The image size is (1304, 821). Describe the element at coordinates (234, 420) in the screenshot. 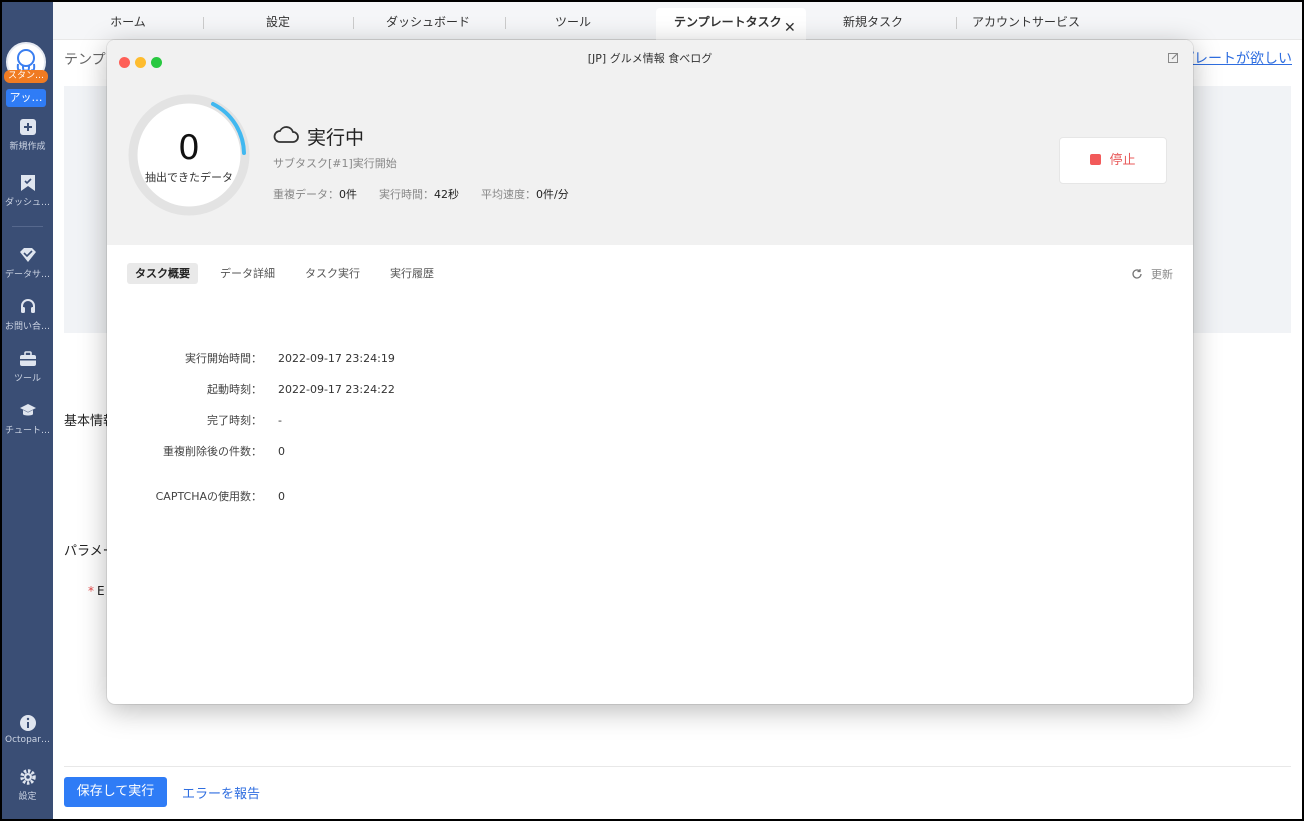

I see `detail-key: 完了時刻：` at that location.